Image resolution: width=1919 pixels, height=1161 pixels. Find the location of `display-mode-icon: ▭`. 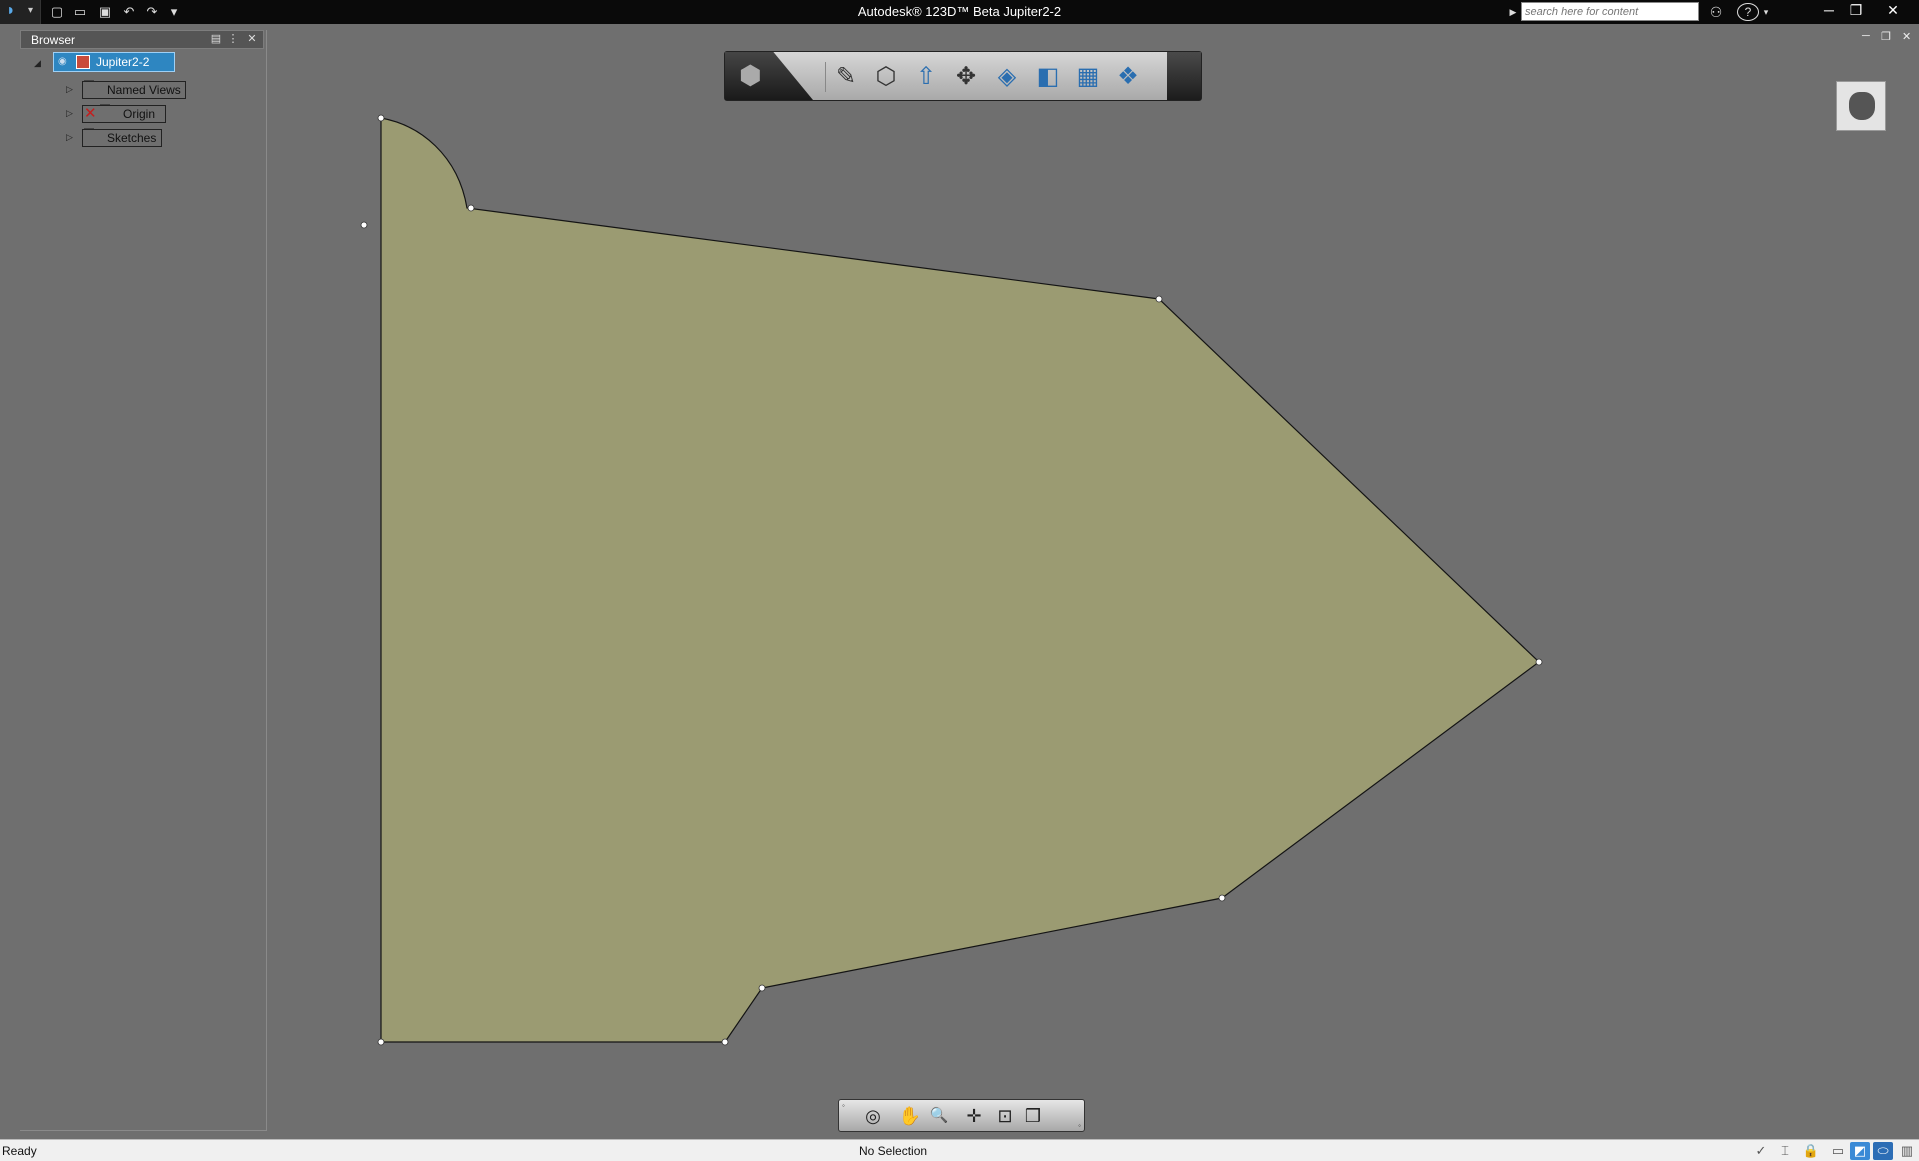

display-mode-icon: ▭ is located at coordinates (1838, 1151).